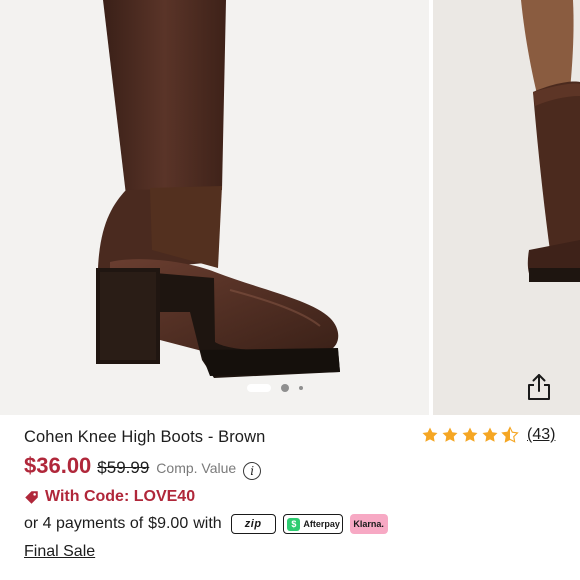 The image size is (580, 580). I want to click on product-rating: (43), so click(488, 435).